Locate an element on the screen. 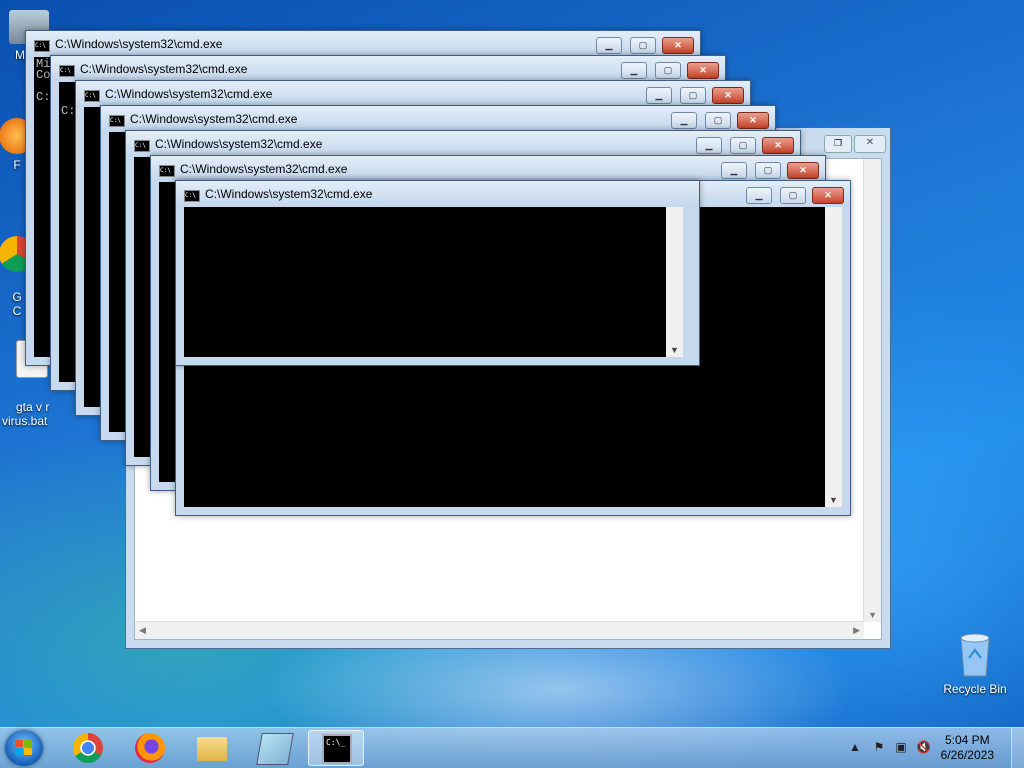 Image resolution: width=1024 pixels, height=768 pixels. desktop-icon-label: G C is located at coordinates (17, 304).